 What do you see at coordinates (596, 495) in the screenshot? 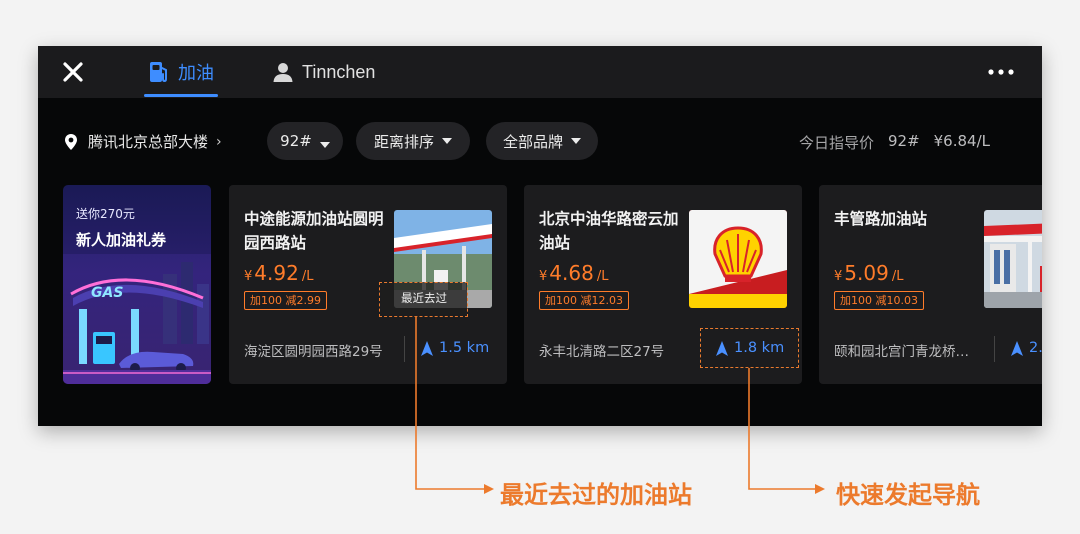
I see `annotation-recent-station: 最近去过的加油站` at bounding box center [596, 495].